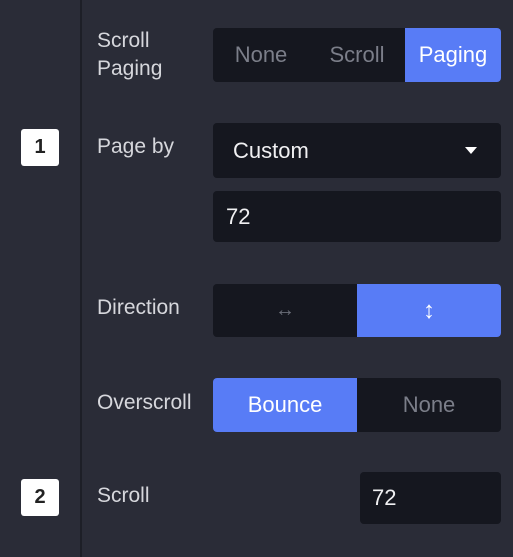 The width and height of the screenshot is (513, 557). I want to click on label-line: Paging, so click(130, 68).